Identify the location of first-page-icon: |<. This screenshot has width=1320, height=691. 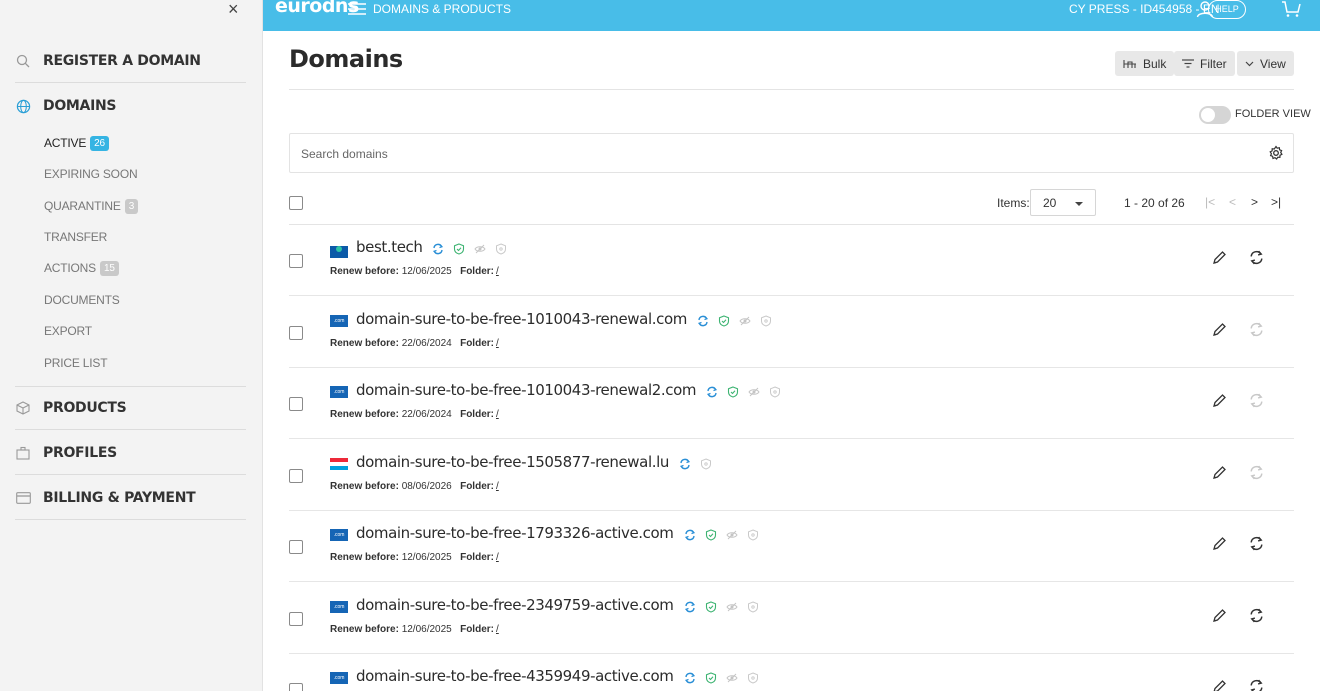
(1210, 202).